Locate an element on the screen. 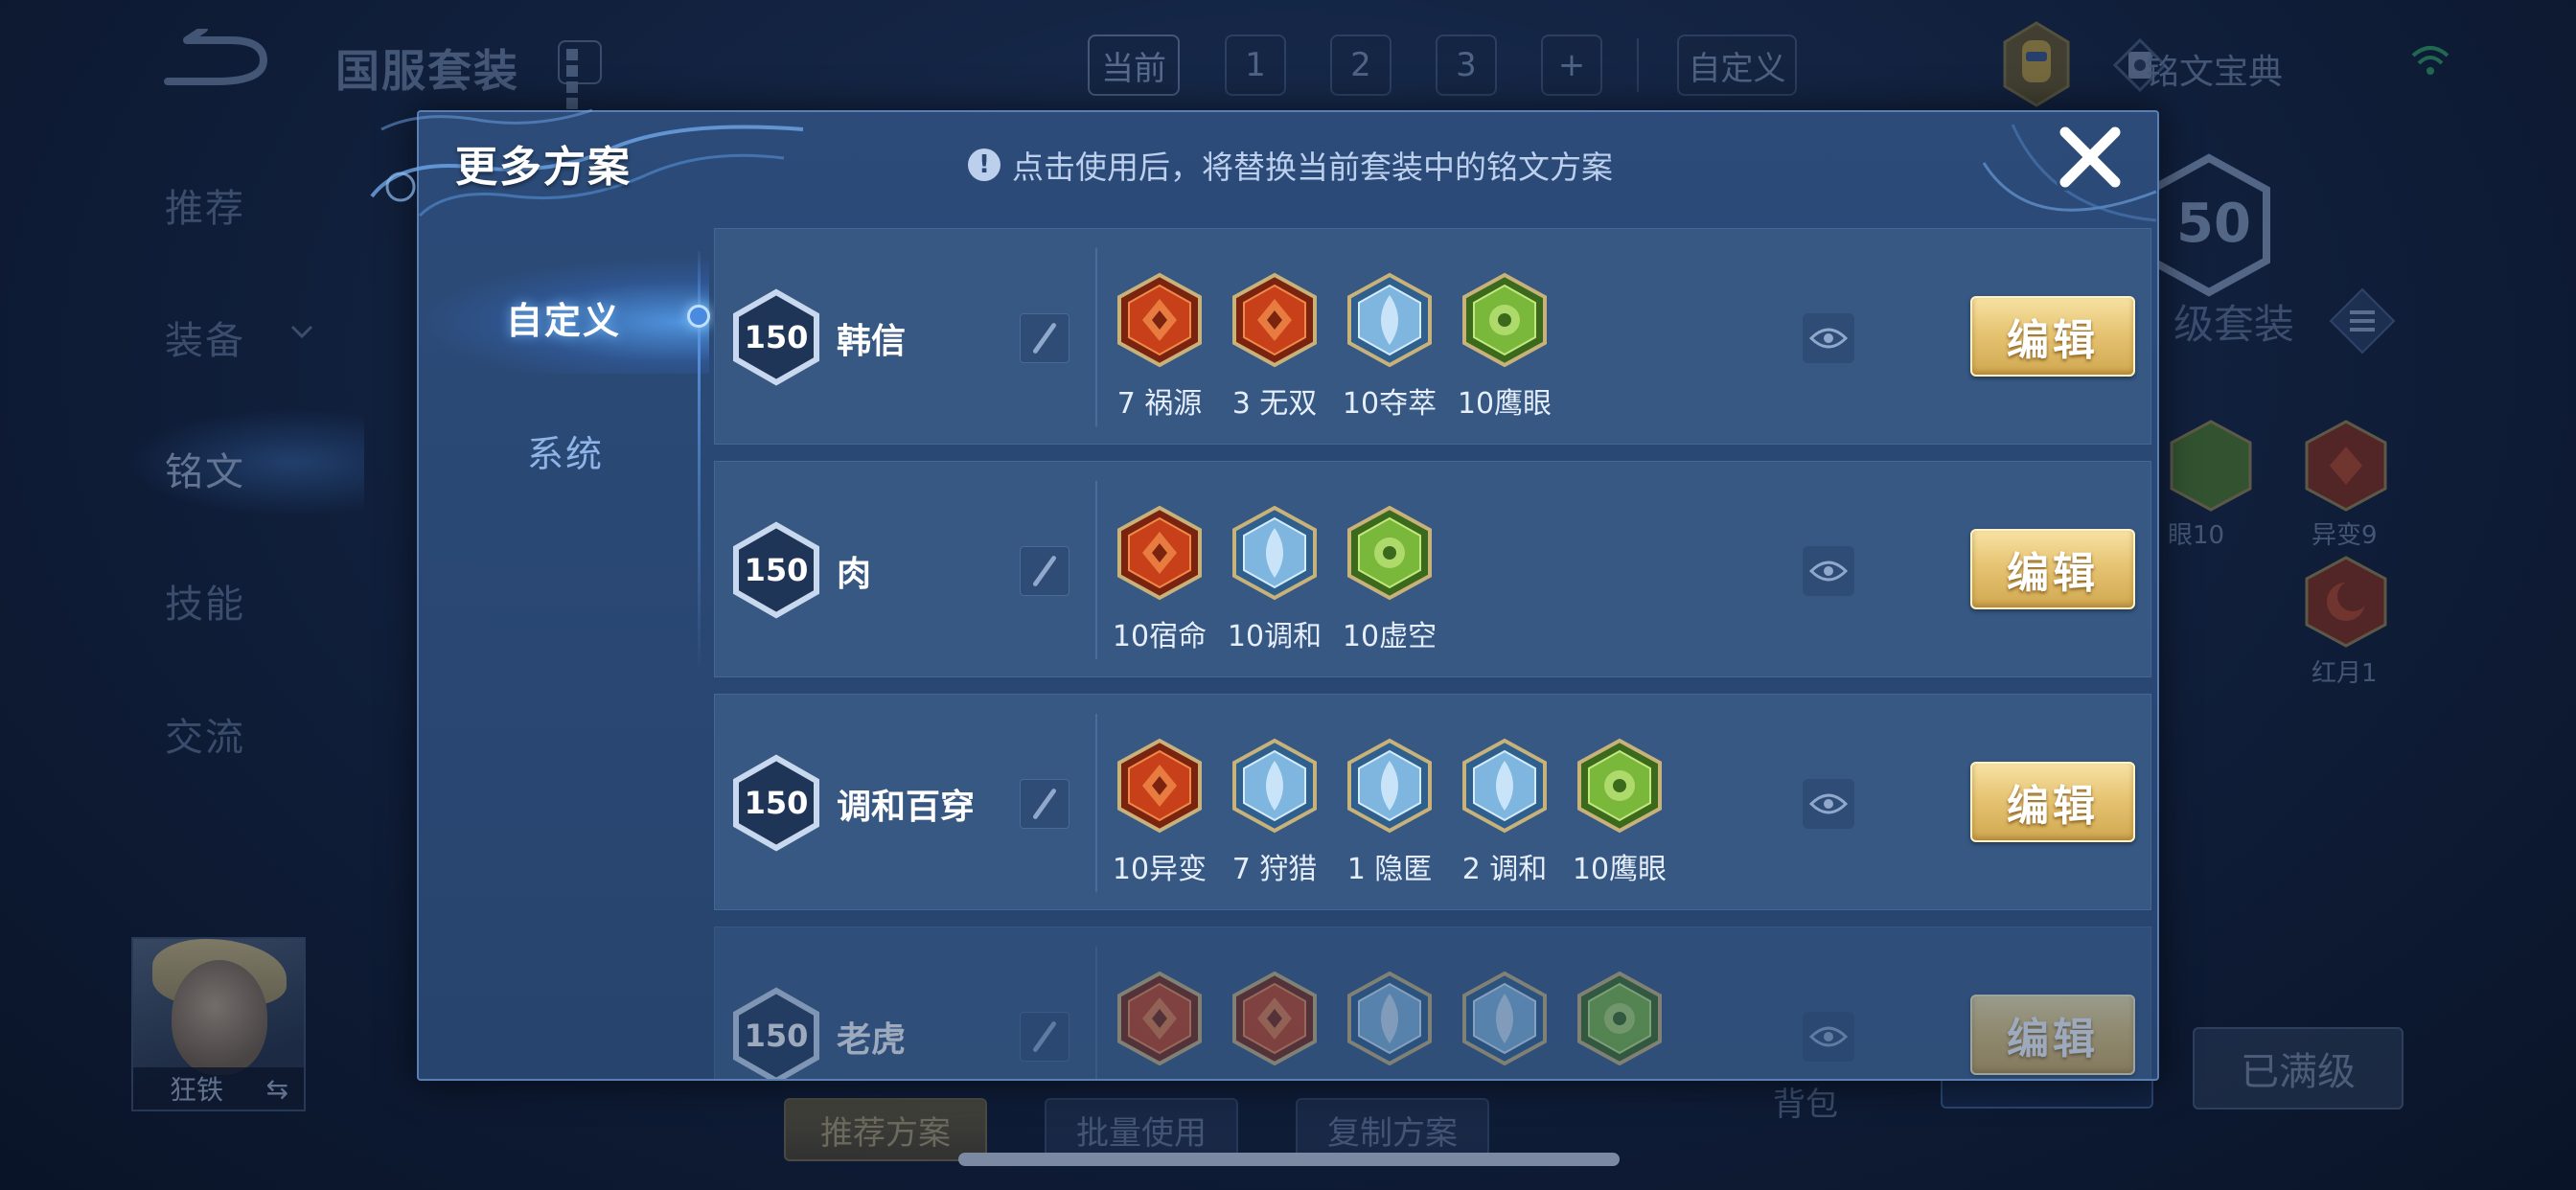 Image resolution: width=2576 pixels, height=1190 pixels. plan-name: 调和百穿 is located at coordinates (906, 808).